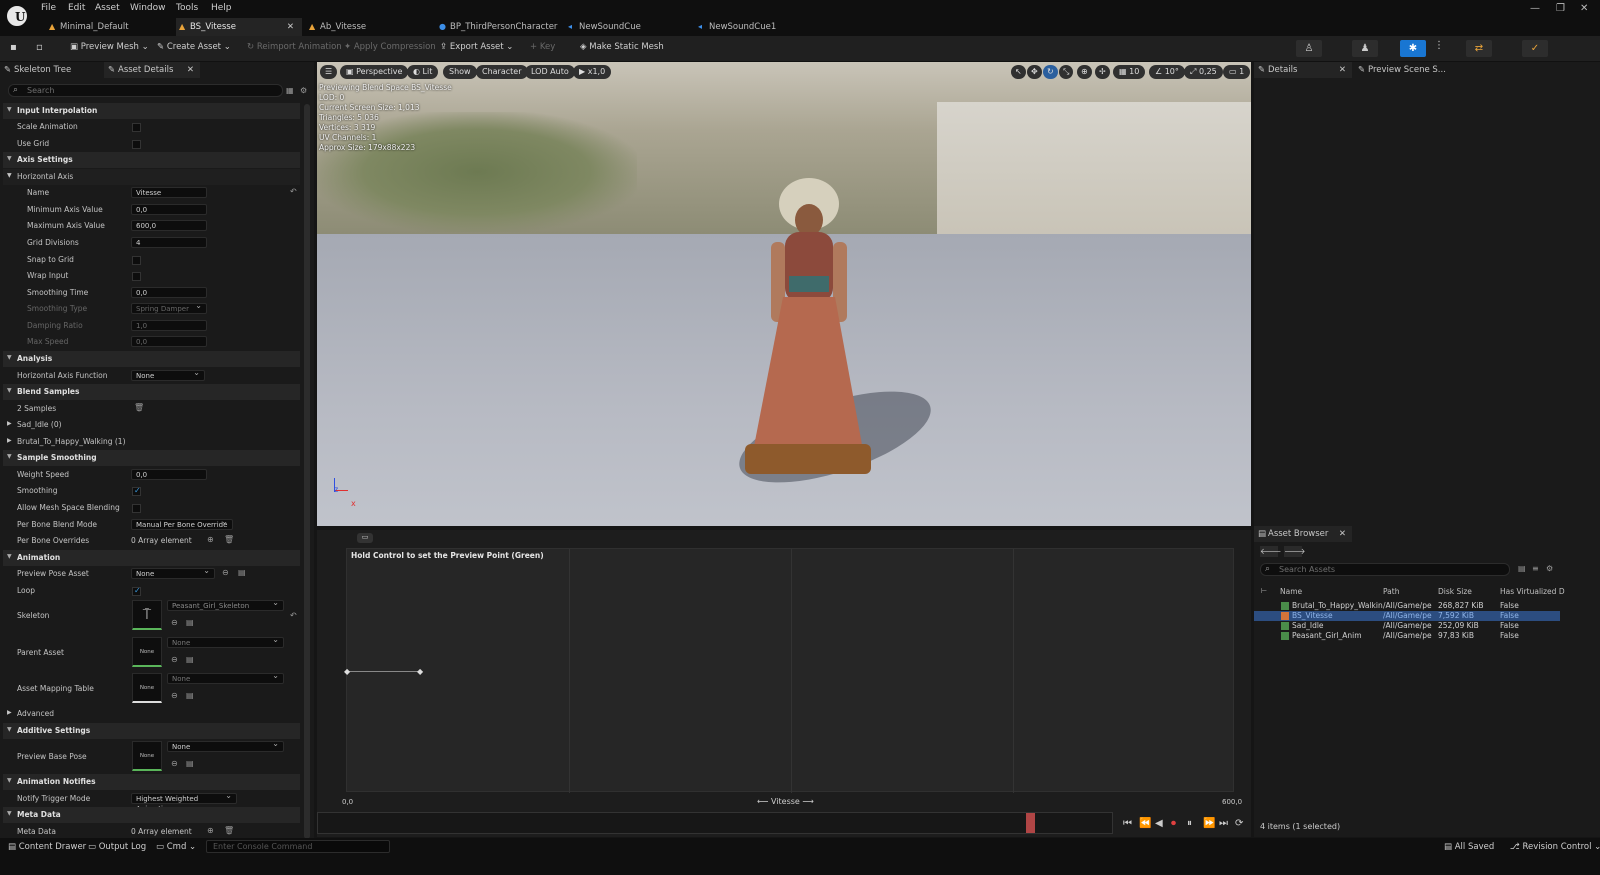 This screenshot has height=875, width=1600. What do you see at coordinates (176, 847) in the screenshot?
I see `cmd-button: ▭ Cmd ⌄` at bounding box center [176, 847].